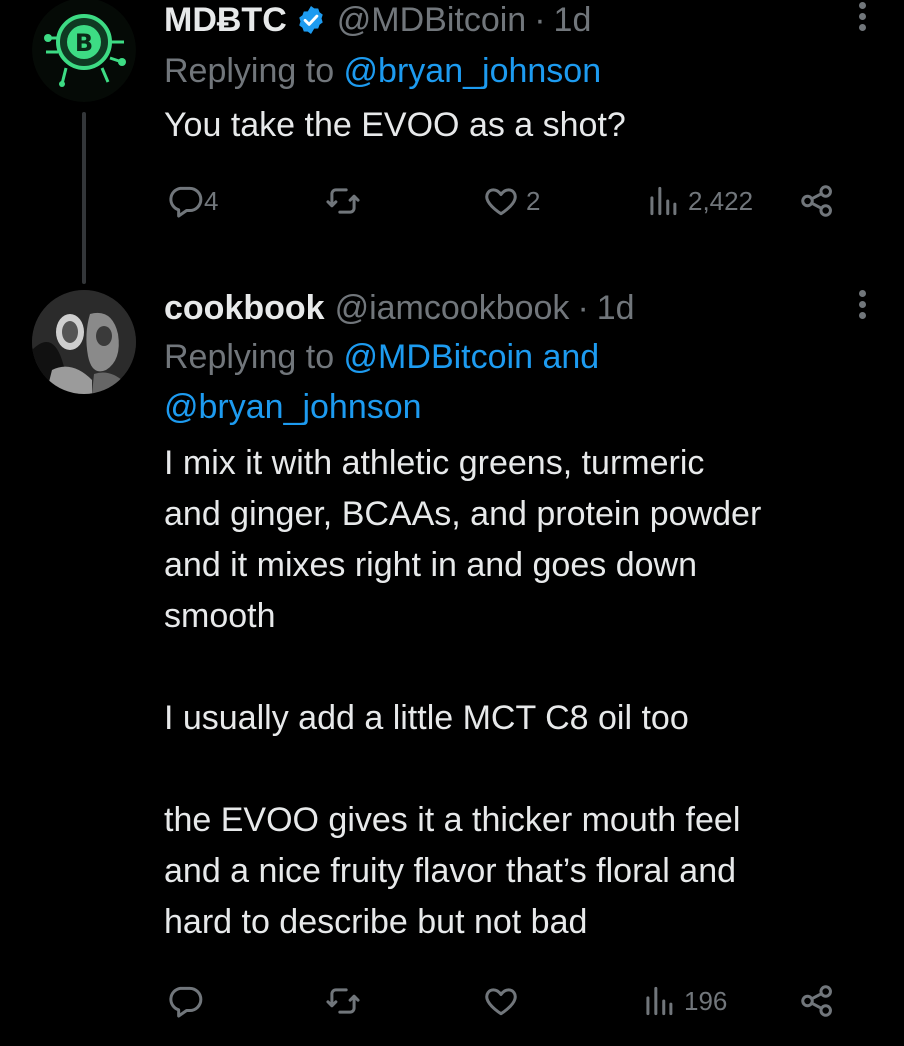  What do you see at coordinates (706, 1000) in the screenshot?
I see `views-count: 196` at bounding box center [706, 1000].